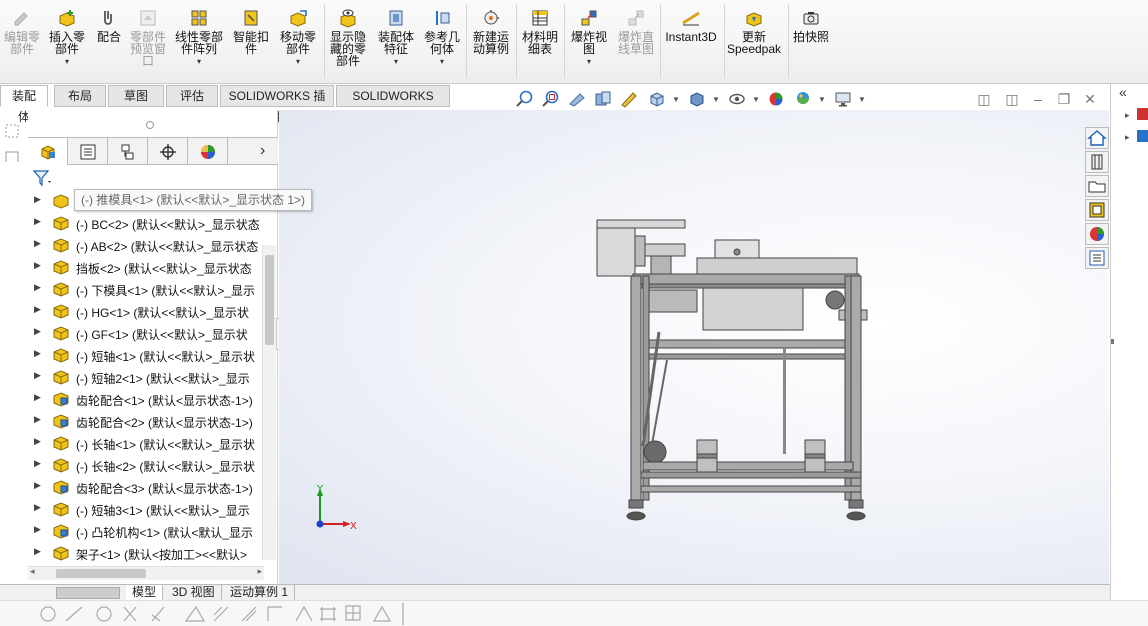 Image resolution: width=1148 pixels, height=626 pixels. What do you see at coordinates (128, 151) in the screenshot?
I see `tab-configuration-manager` at bounding box center [128, 151].